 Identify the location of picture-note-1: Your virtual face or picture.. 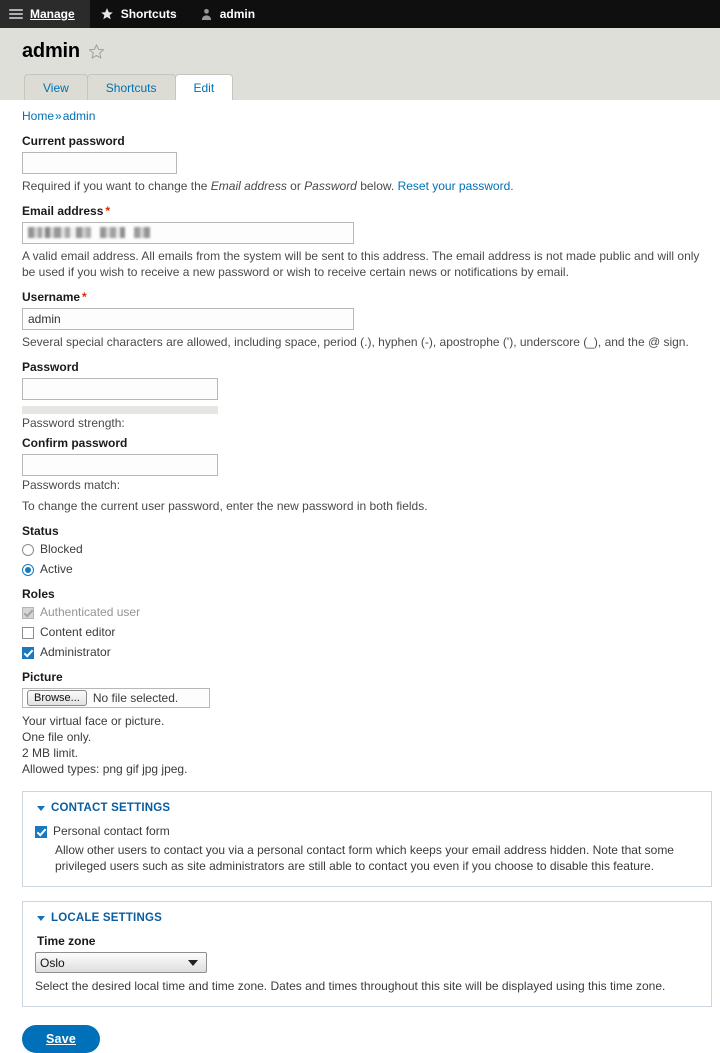
(93, 721).